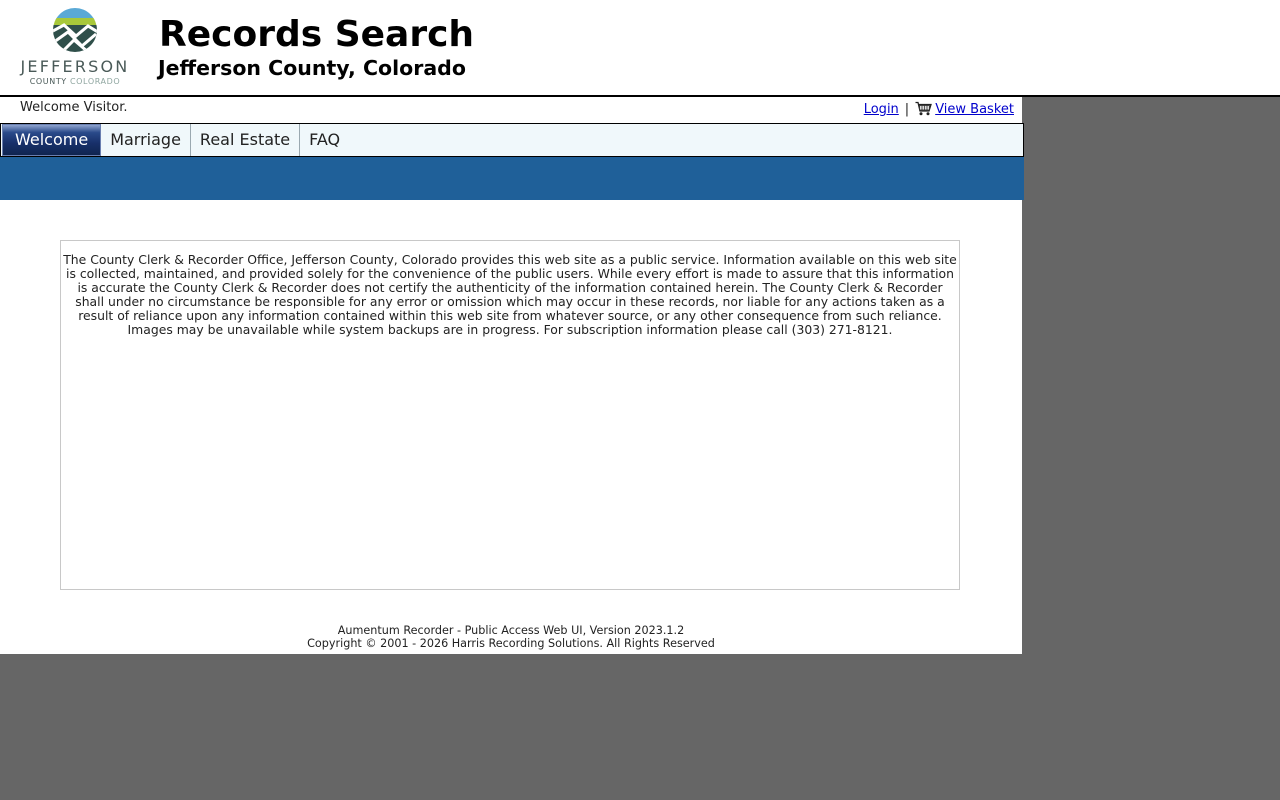  Describe the element at coordinates (512, 140) in the screenshot. I see `nav-tabs: Welcome Marriage Real Estate FAQ` at that location.